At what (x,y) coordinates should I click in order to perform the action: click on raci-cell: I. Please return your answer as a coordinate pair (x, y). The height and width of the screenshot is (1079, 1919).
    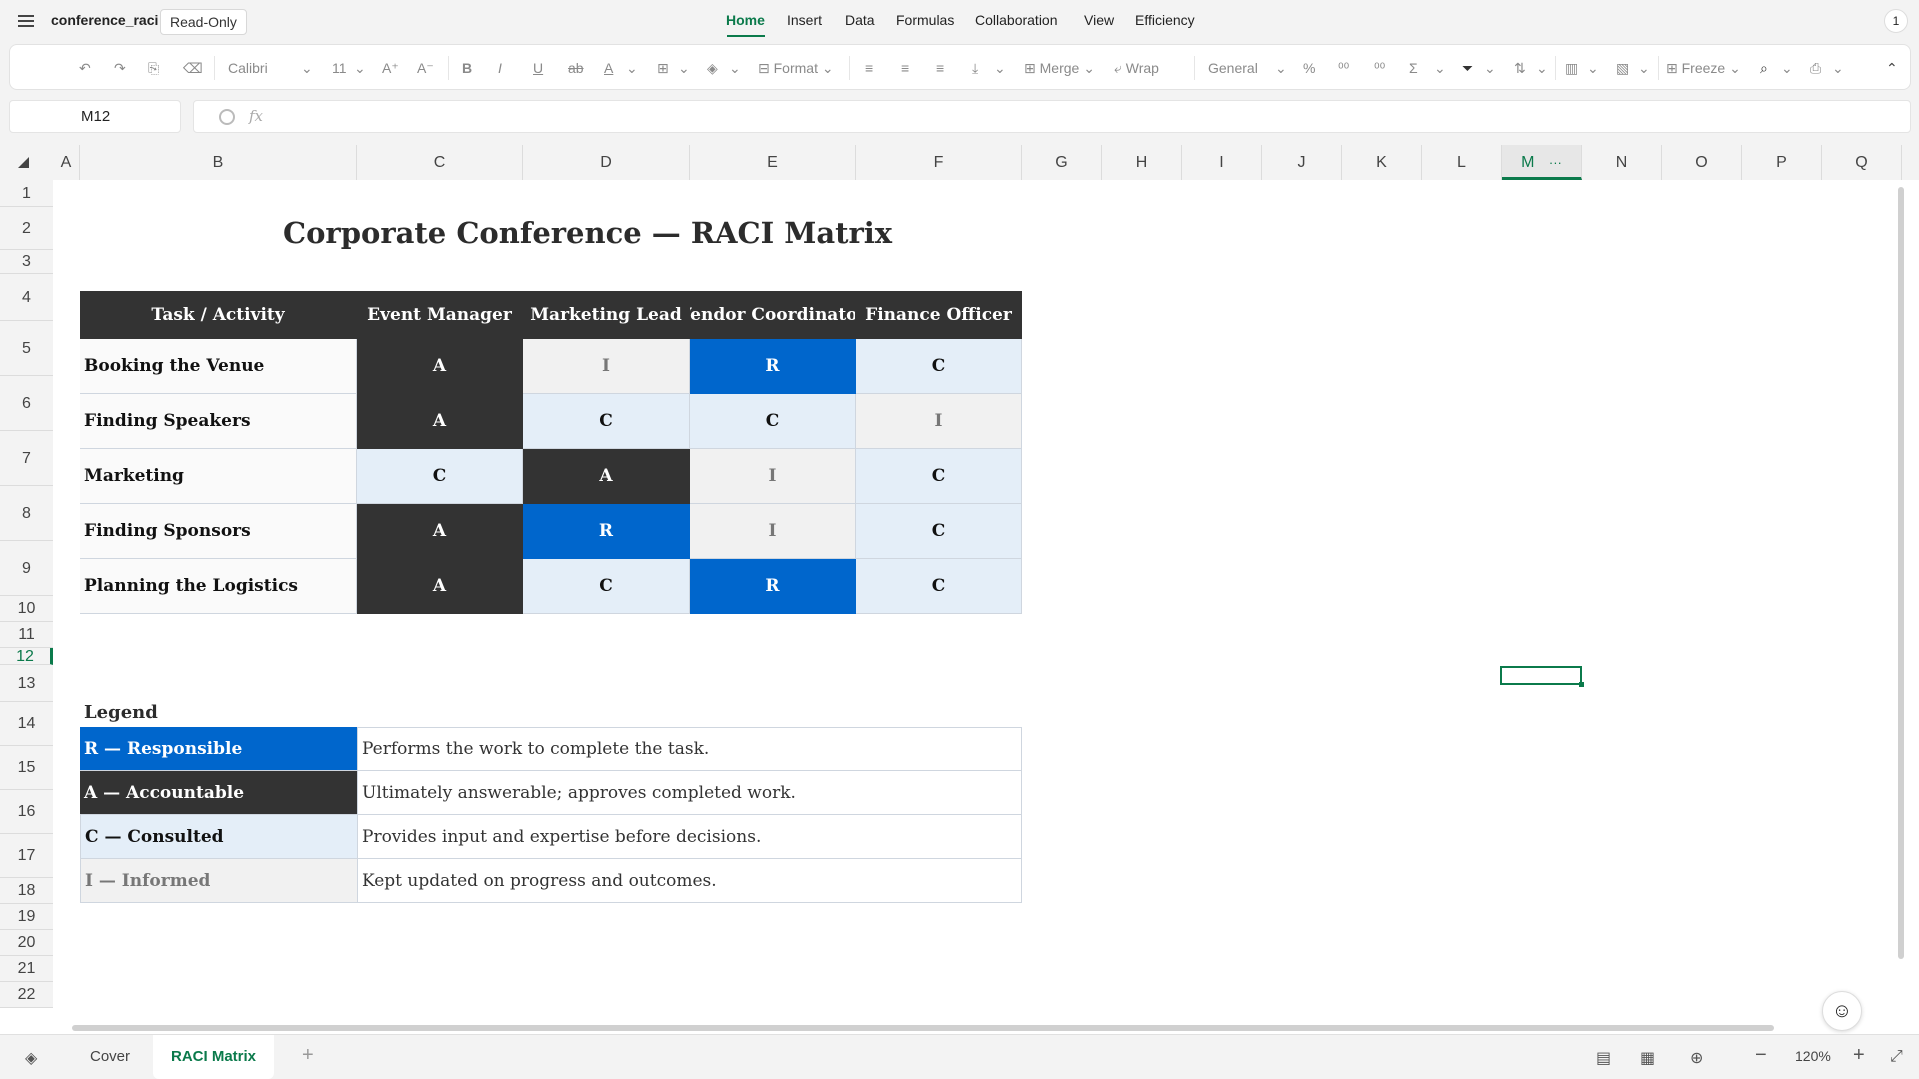
    Looking at the image, I should click on (939, 421).